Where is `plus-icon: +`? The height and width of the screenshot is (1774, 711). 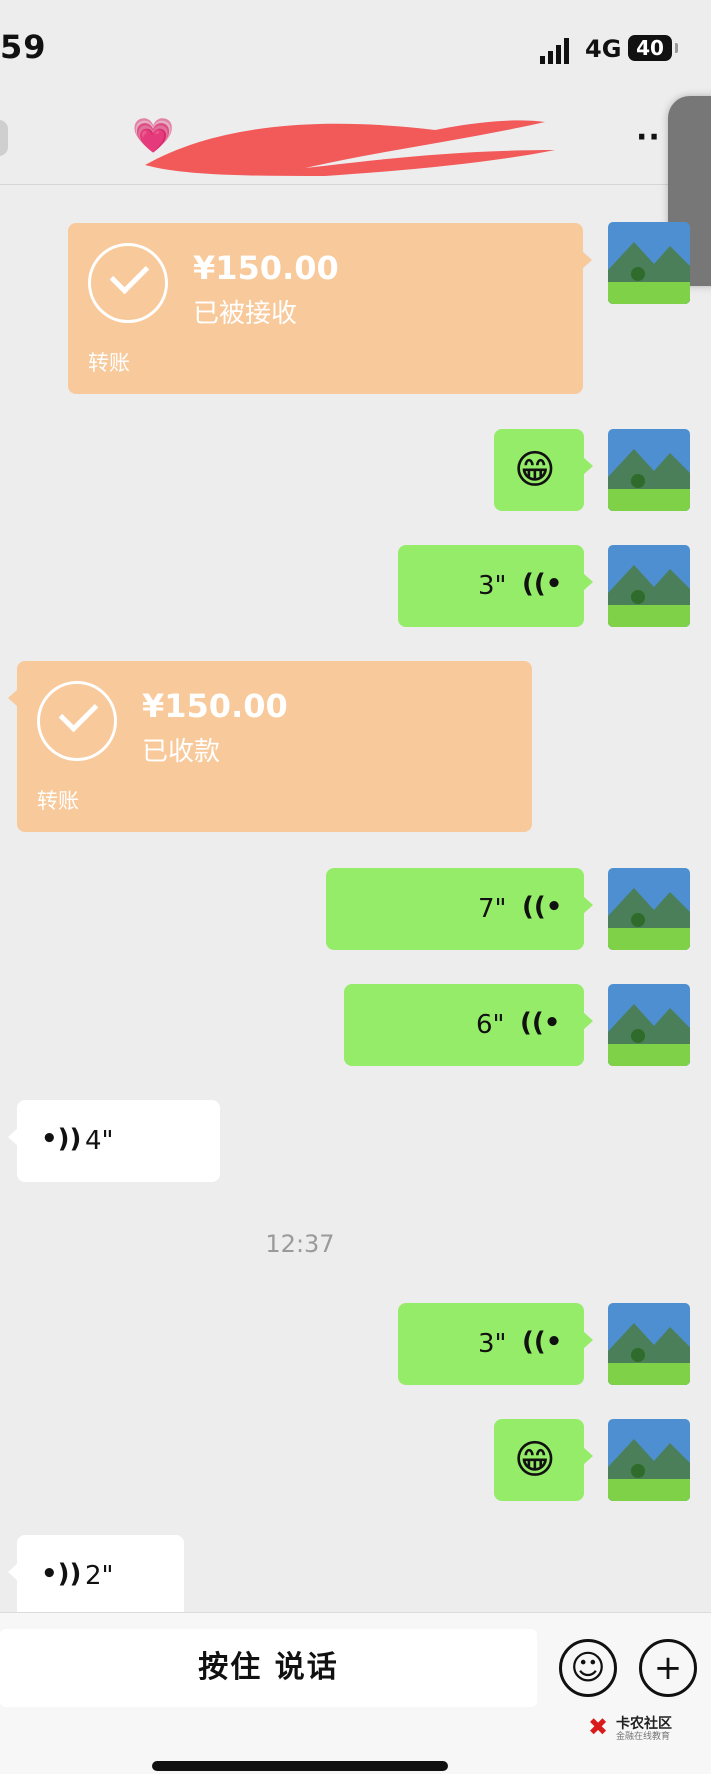
plus-icon: + is located at coordinates (668, 1668).